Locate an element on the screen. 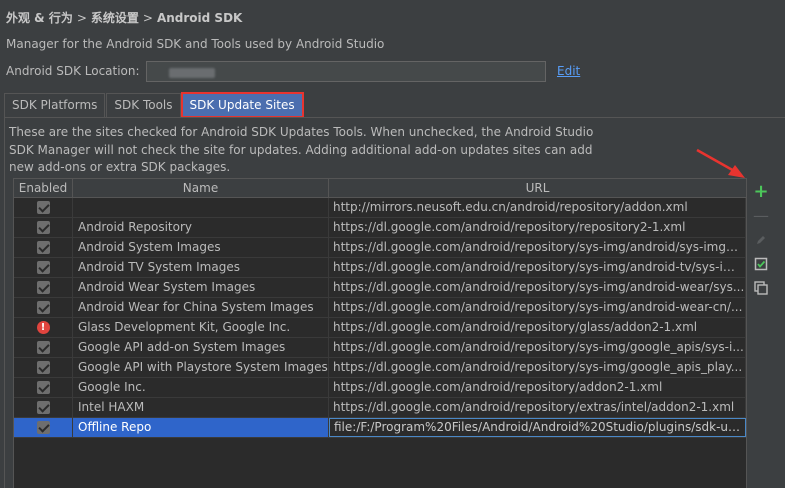 The width and height of the screenshot is (785, 488). error-icon: ! is located at coordinates (43, 327).